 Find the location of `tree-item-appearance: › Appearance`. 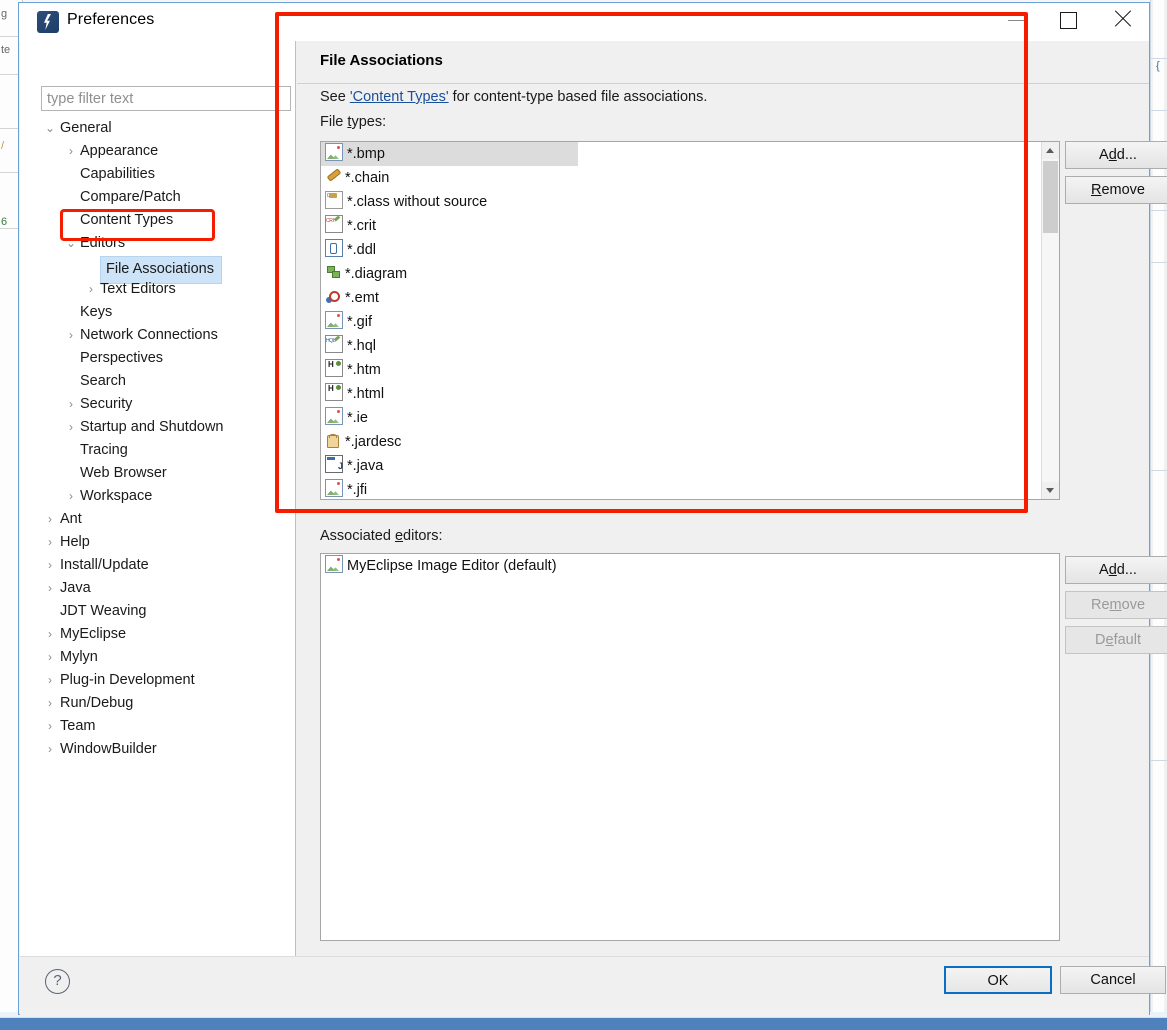

tree-item-appearance: › Appearance is located at coordinates (167, 151).